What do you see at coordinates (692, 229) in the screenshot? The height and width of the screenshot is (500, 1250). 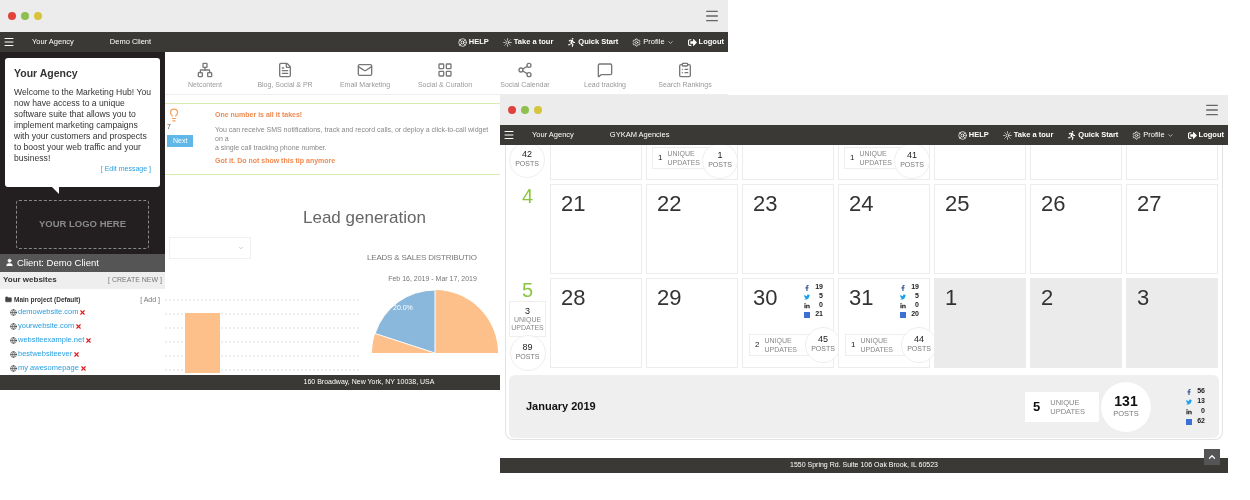 I see `day-cell: 22` at bounding box center [692, 229].